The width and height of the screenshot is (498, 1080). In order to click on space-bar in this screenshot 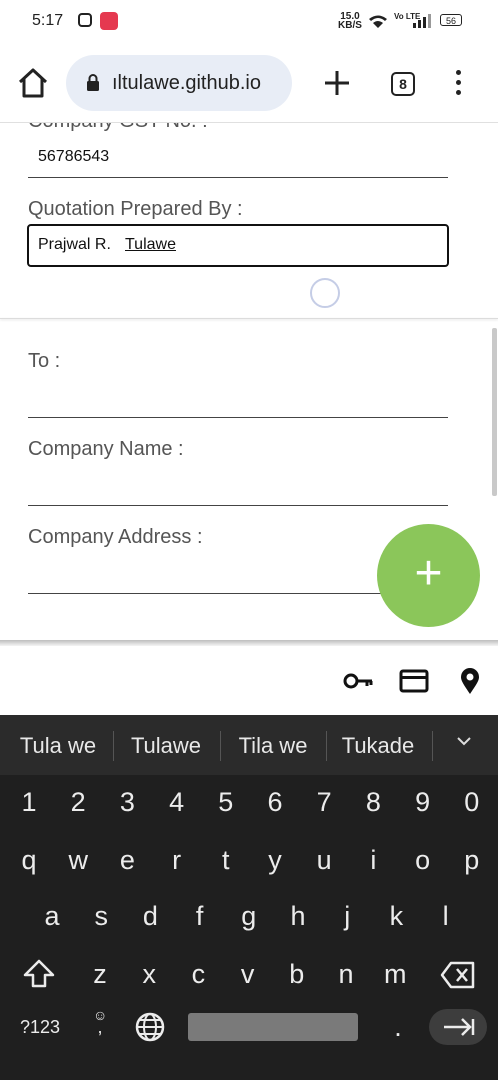, I will do `click(273, 1027)`.